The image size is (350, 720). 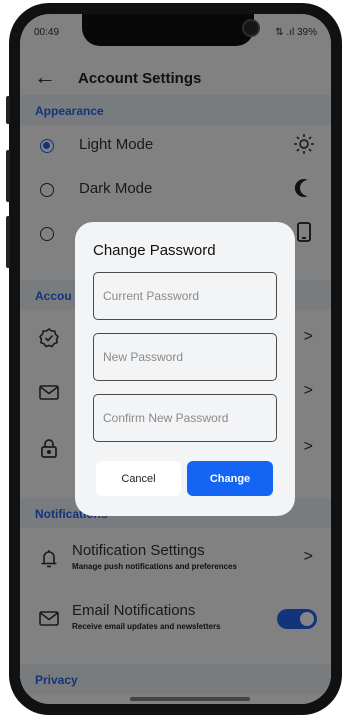 I want to click on change-button: Change, so click(x=230, y=478).